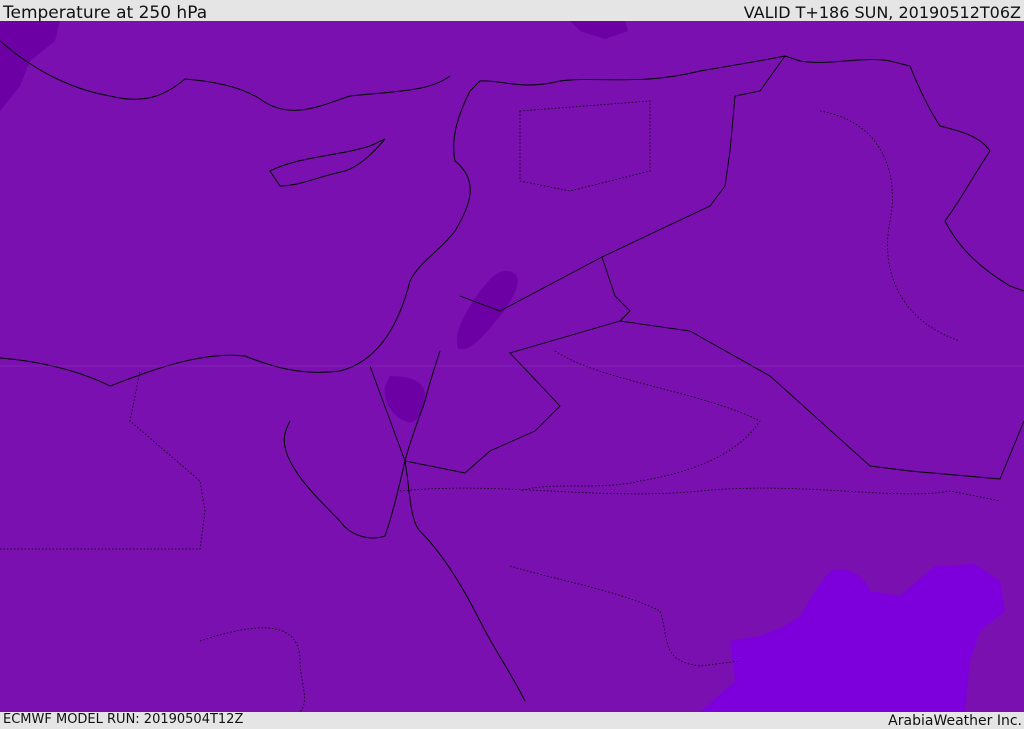  Describe the element at coordinates (487, 310) in the screenshot. I see `cold-region-jordan` at that location.